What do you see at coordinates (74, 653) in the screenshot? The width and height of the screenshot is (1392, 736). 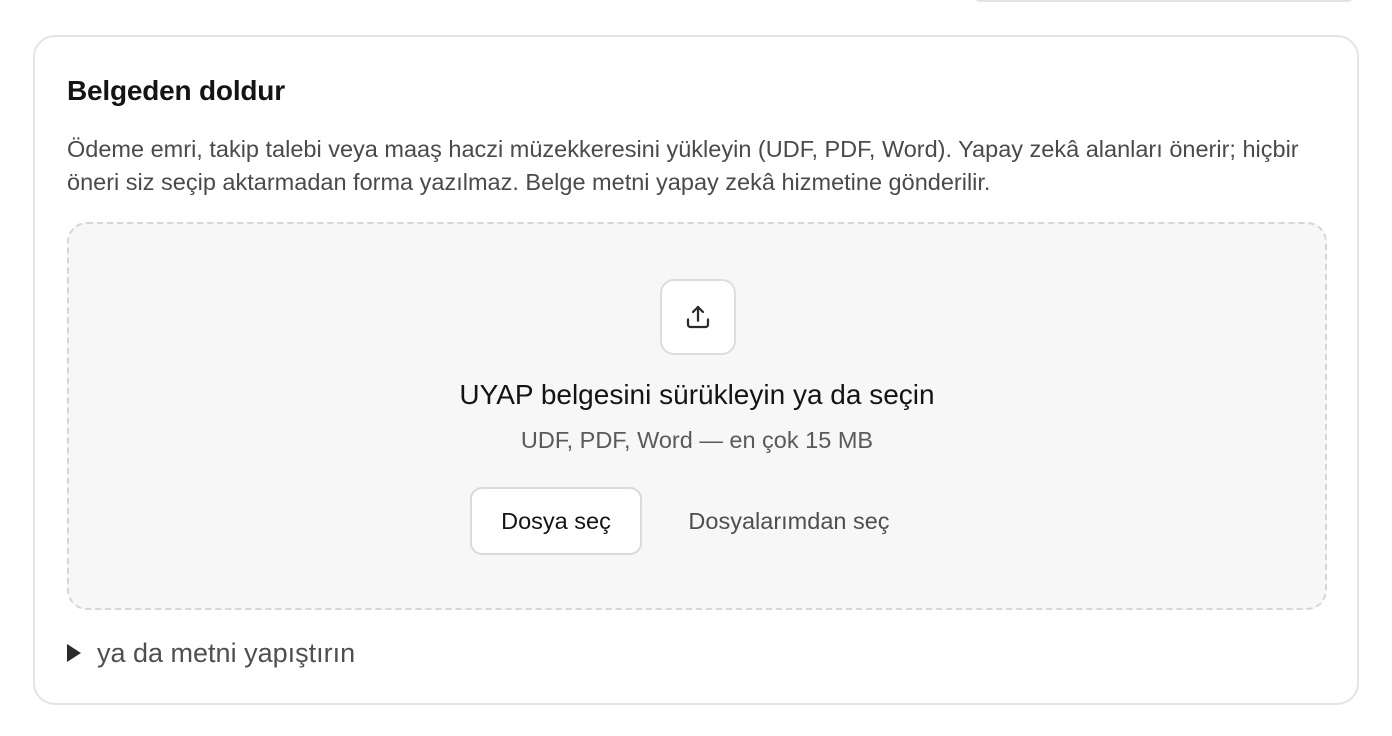 I see `disclosure-triangle-icon` at bounding box center [74, 653].